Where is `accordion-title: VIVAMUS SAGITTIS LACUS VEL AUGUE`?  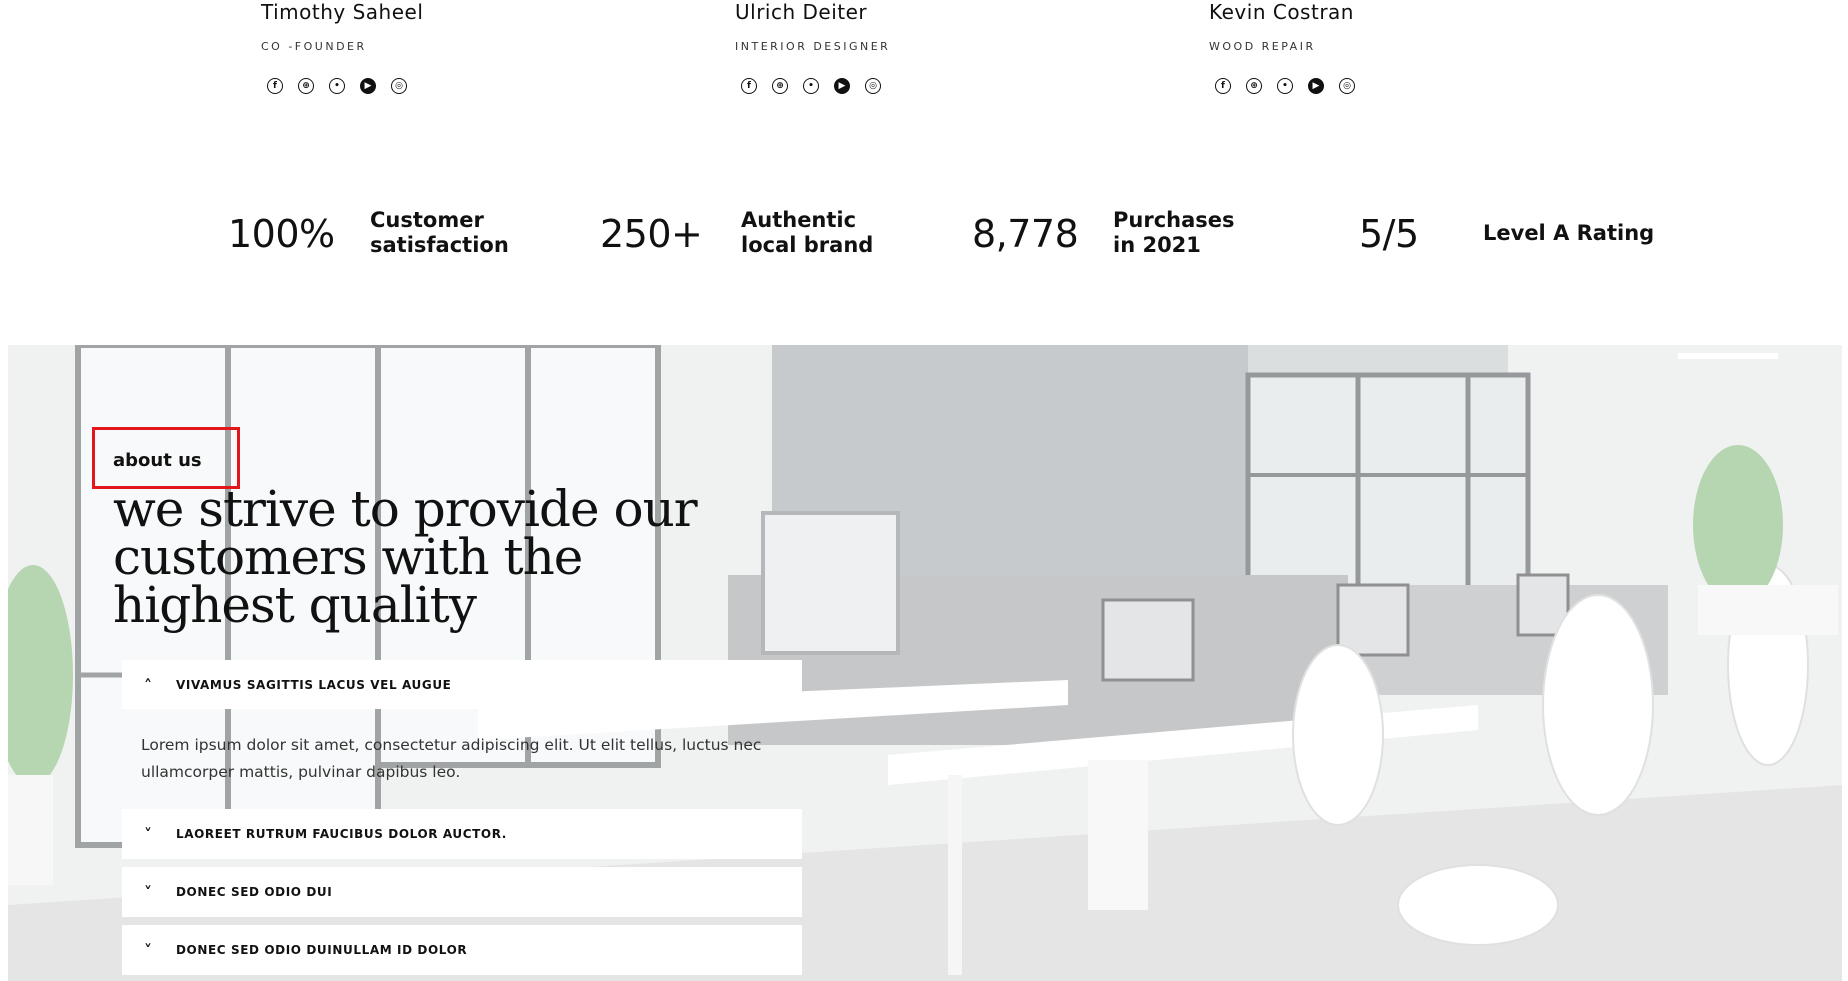
accordion-title: VIVAMUS SAGITTIS LACUS VEL AUGUE is located at coordinates (314, 685).